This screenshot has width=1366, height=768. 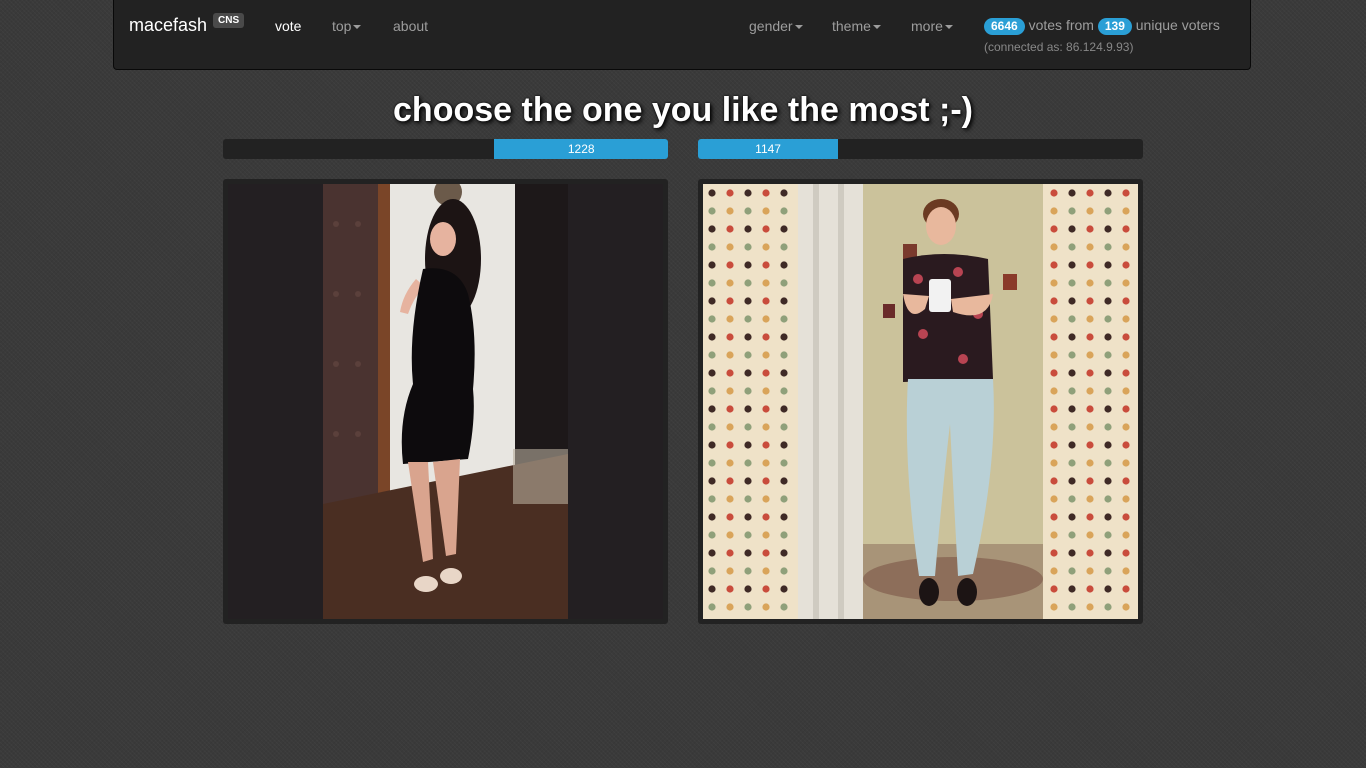 What do you see at coordinates (683, 110) in the screenshot?
I see `page-title: choose the one you like the most ;-)` at bounding box center [683, 110].